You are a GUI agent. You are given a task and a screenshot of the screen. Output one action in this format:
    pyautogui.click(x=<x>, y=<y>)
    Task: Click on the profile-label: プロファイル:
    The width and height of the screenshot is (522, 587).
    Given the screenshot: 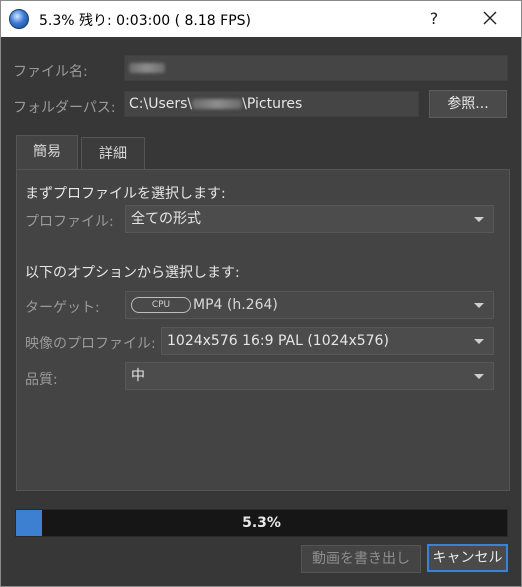 What is the action you would take?
    pyautogui.click(x=69, y=222)
    